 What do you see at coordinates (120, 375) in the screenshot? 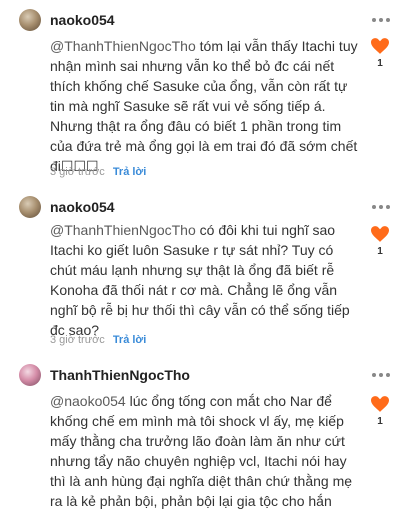
I see `comment-username: ThanhThienNgocTho` at bounding box center [120, 375].